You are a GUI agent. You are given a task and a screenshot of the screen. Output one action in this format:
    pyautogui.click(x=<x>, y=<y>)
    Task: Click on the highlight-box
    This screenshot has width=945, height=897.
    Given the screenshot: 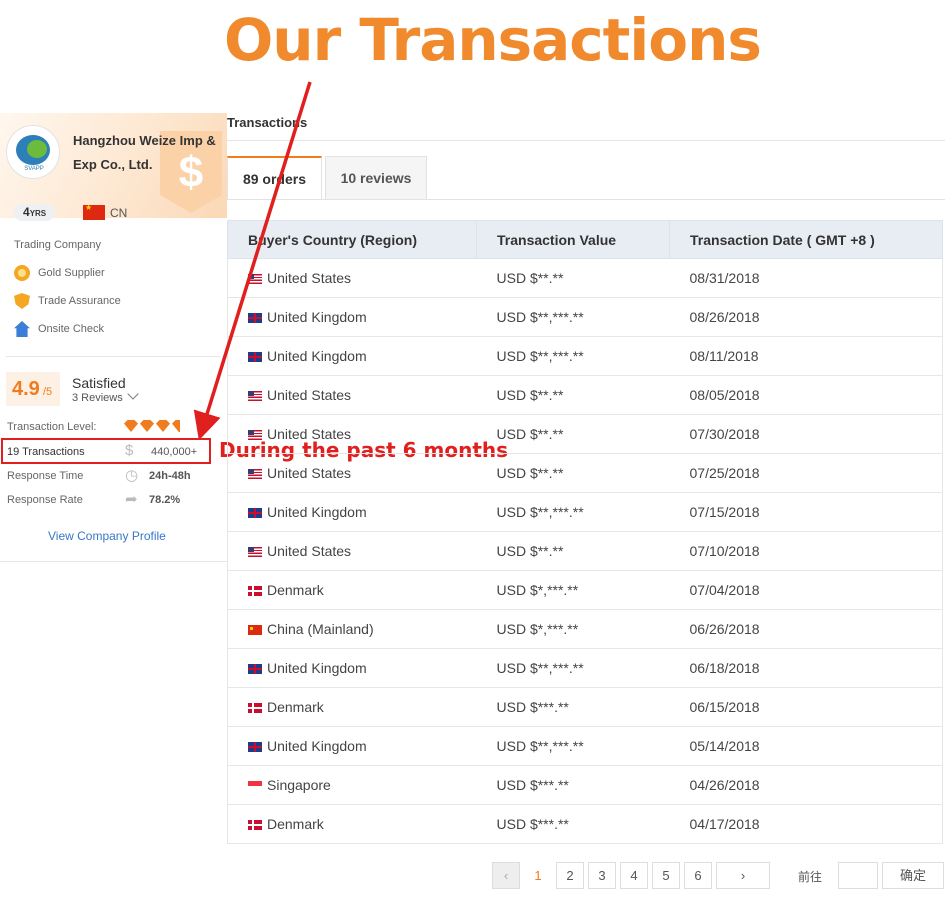 What is the action you would take?
    pyautogui.click(x=106, y=451)
    